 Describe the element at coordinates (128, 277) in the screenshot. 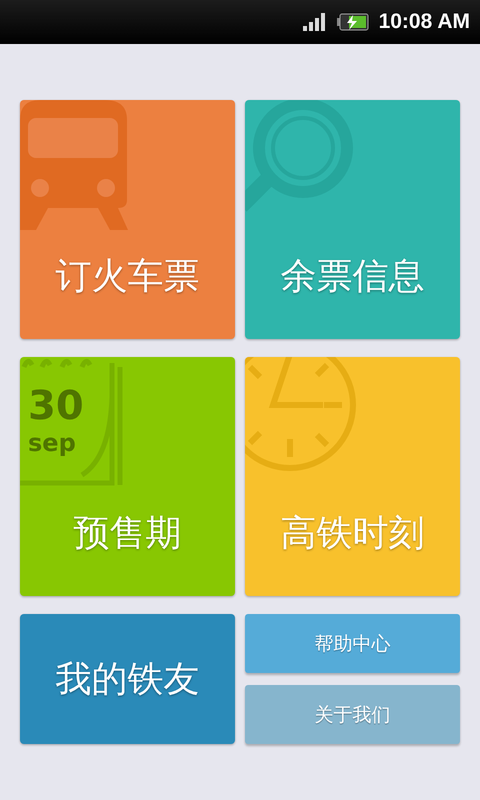

I see `tile-label: 订火车票` at that location.